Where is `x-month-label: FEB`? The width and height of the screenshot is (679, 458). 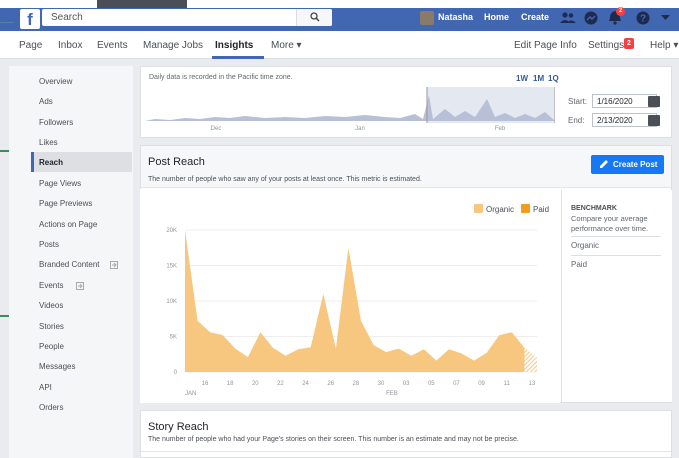
x-month-label: FEB is located at coordinates (392, 394).